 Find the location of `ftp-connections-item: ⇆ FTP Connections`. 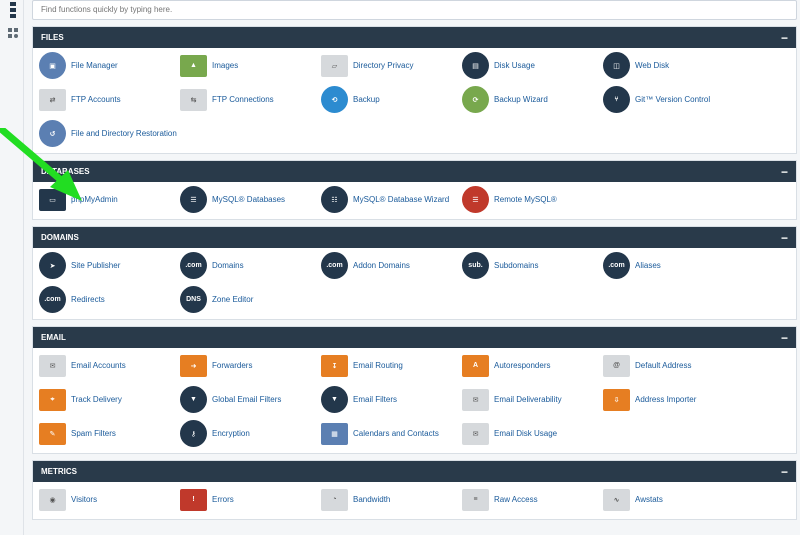

ftp-connections-item: ⇆ FTP Connections is located at coordinates (250, 99).